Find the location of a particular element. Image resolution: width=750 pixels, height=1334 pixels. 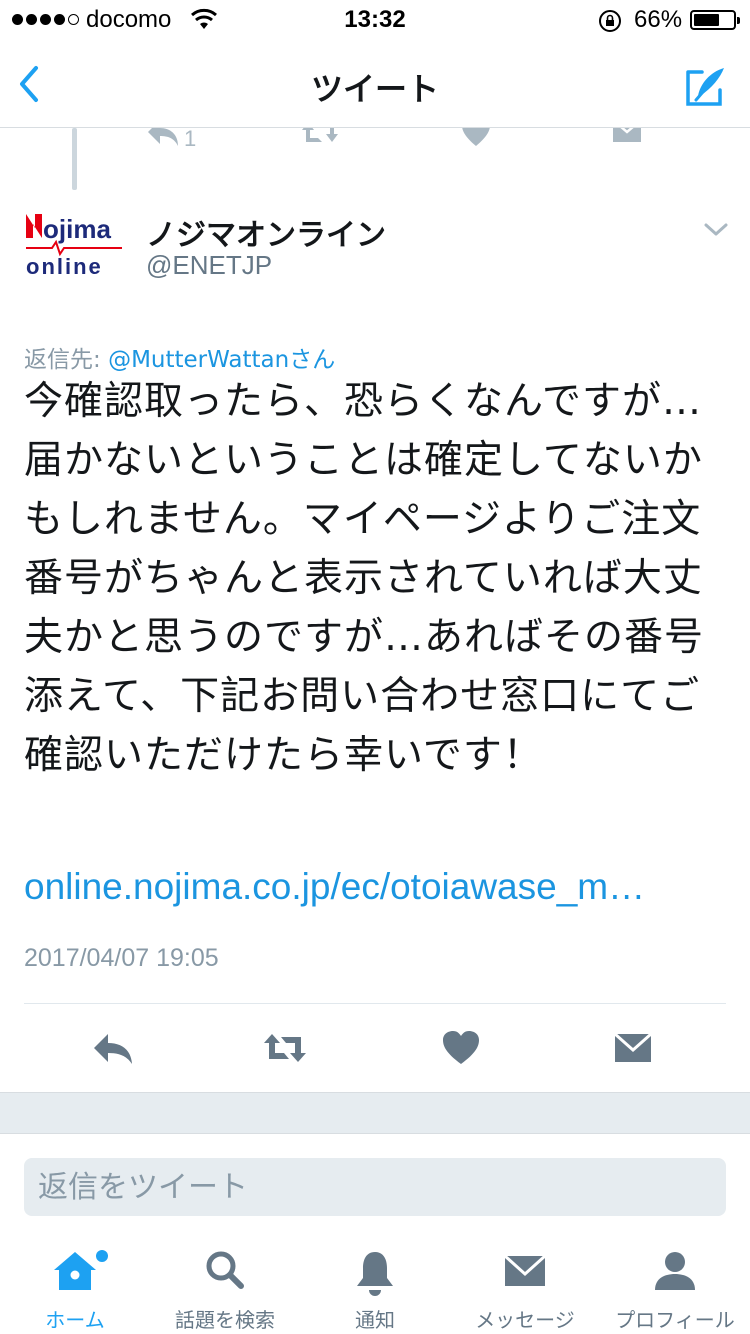

tweet-timestamp: 2017/04/07 19:05 is located at coordinates (121, 958).